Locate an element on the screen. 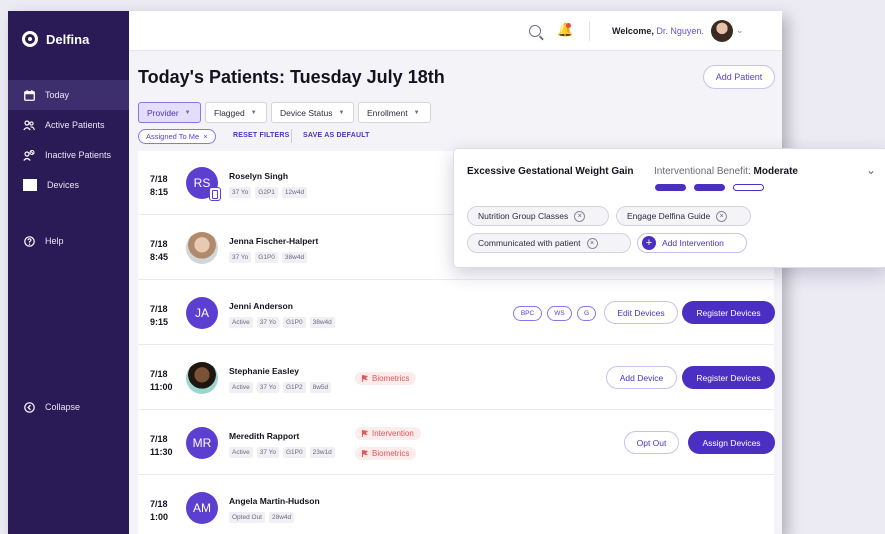 The height and width of the screenshot is (534, 885). search-icon is located at coordinates (535, 31).